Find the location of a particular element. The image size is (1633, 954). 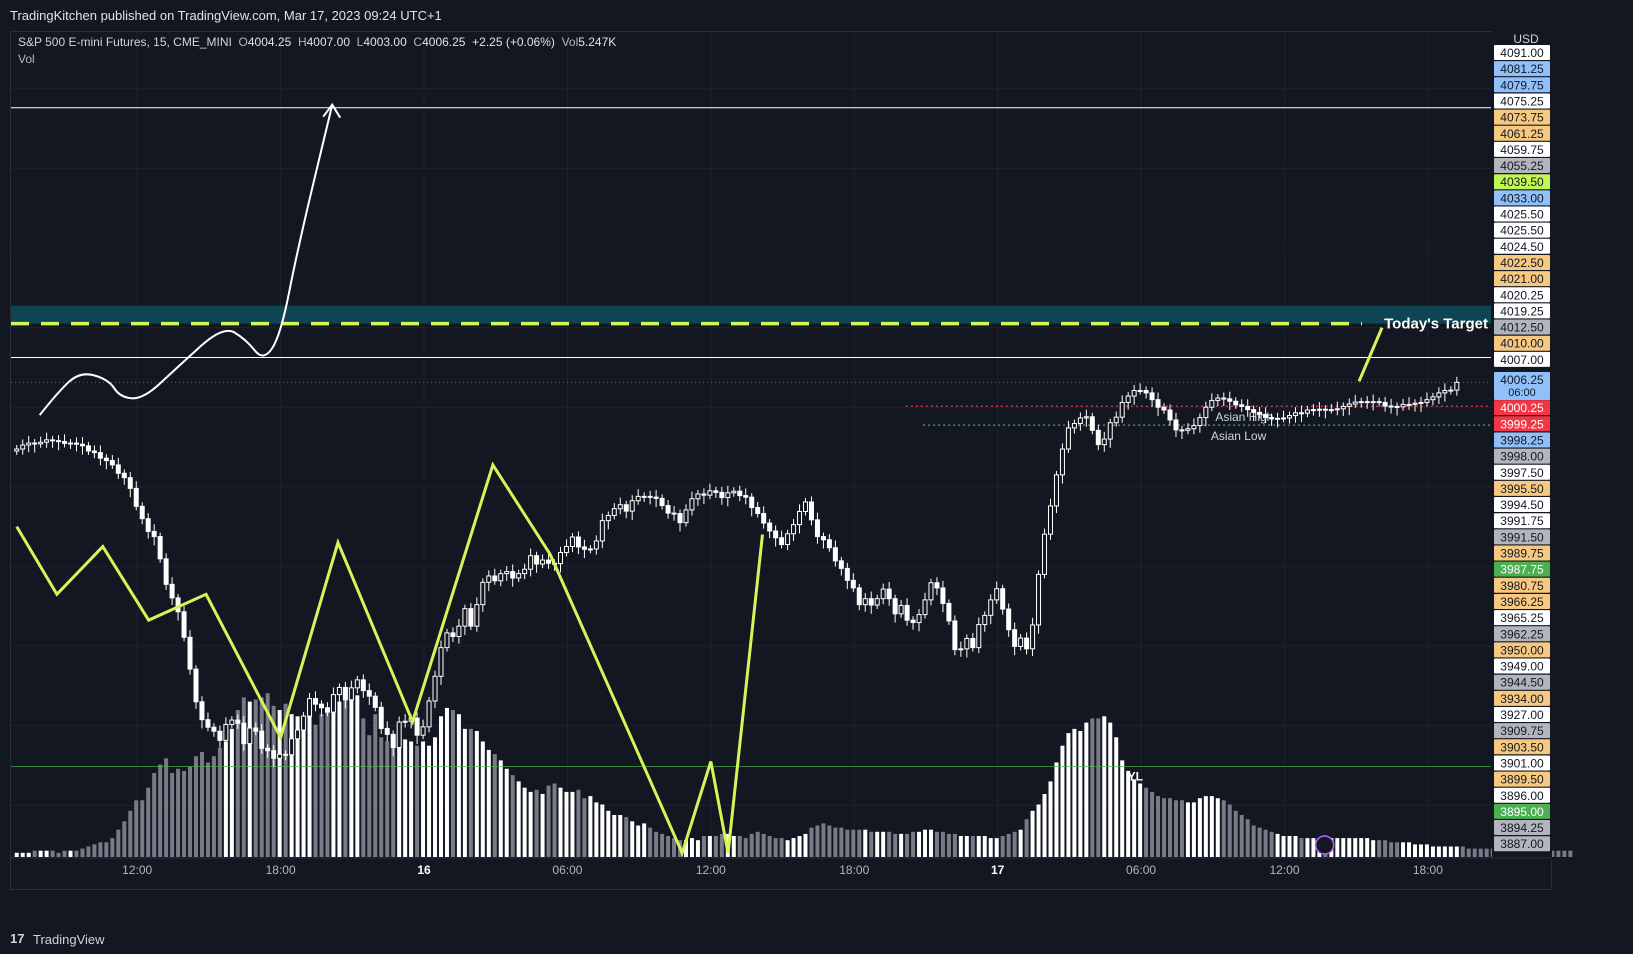

high-label: H is located at coordinates (302, 42).